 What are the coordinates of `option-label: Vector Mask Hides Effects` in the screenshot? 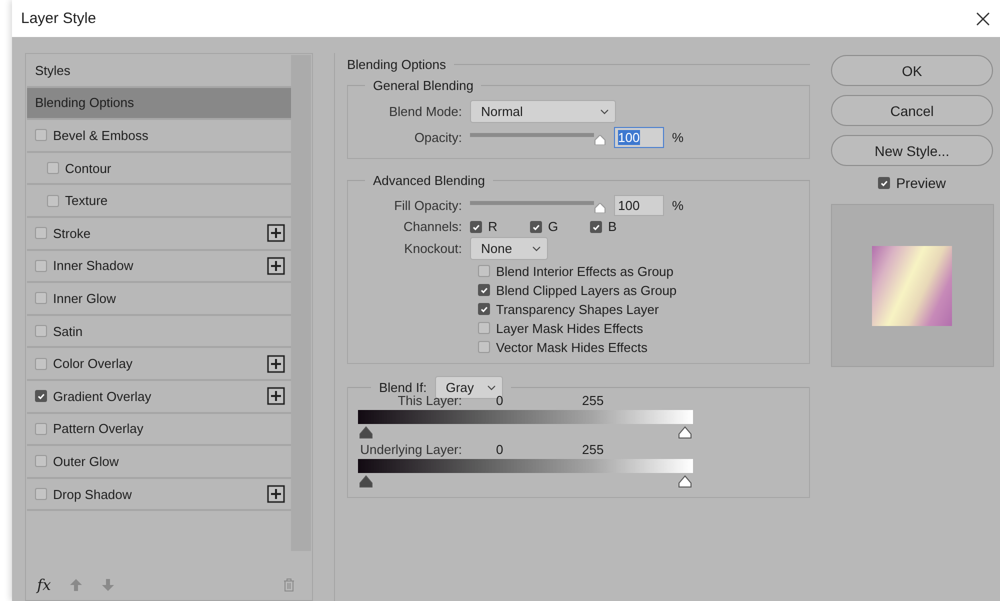 It's located at (572, 347).